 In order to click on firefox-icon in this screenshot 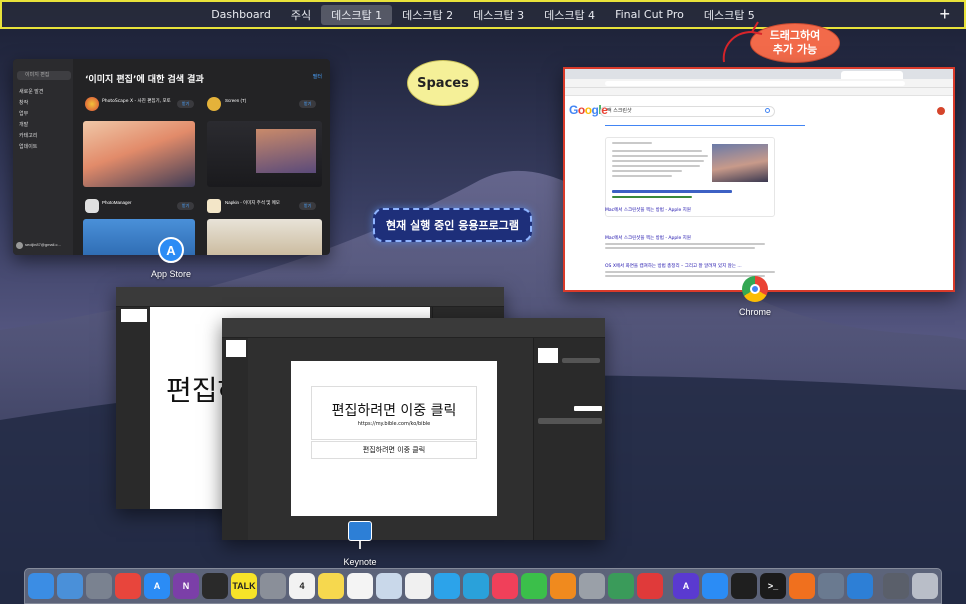, I will do `click(802, 586)`.